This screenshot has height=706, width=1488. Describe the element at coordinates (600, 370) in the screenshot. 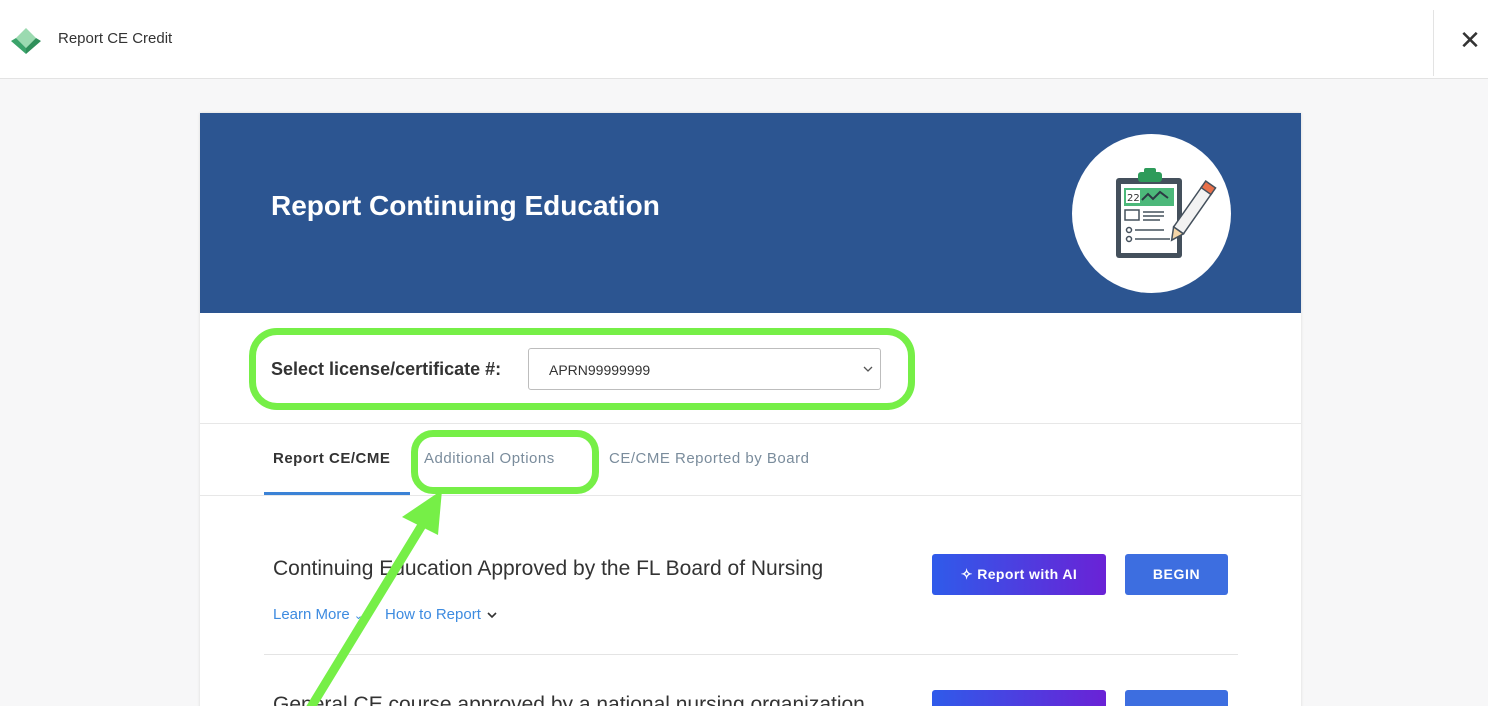

I see `license-select-value: APRN99999999` at that location.